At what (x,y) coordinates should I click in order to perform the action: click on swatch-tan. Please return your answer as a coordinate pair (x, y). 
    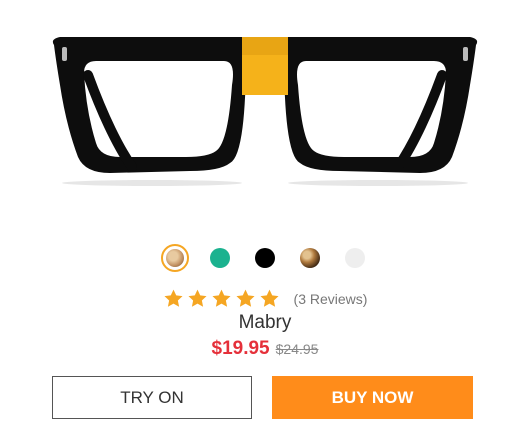
    Looking at the image, I should click on (175, 258).